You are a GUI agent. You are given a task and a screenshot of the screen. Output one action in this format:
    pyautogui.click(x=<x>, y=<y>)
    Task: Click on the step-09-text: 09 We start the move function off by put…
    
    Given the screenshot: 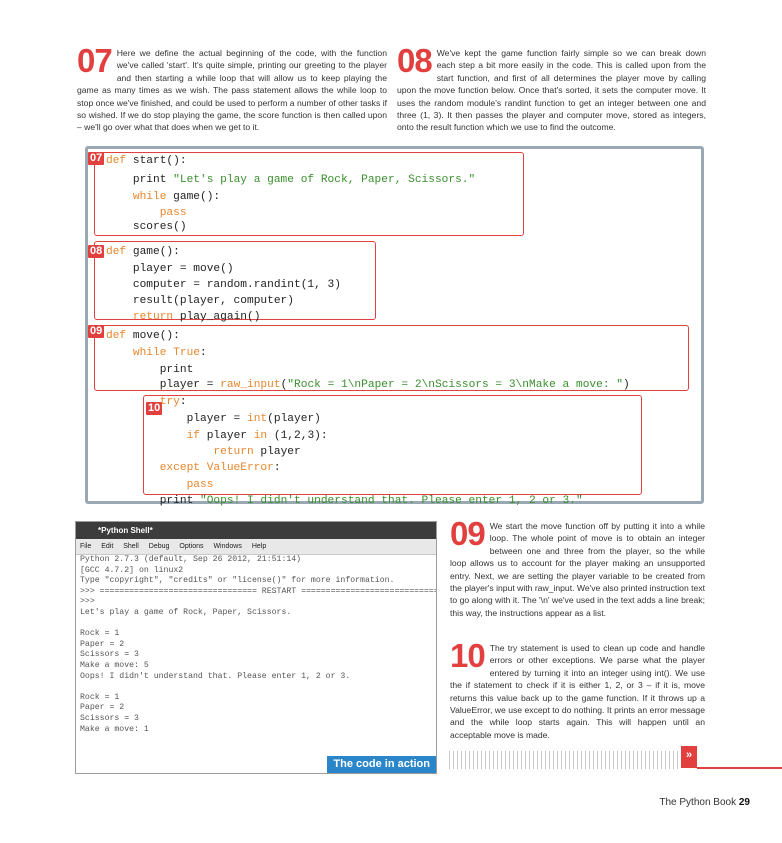 What is the action you would take?
    pyautogui.click(x=577, y=567)
    